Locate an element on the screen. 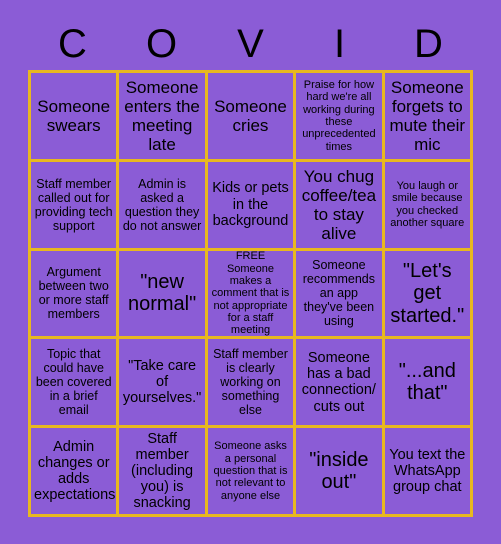 The image size is (501, 544). bingo-cell-text: Kids or pets in the background is located at coordinates (250, 204).